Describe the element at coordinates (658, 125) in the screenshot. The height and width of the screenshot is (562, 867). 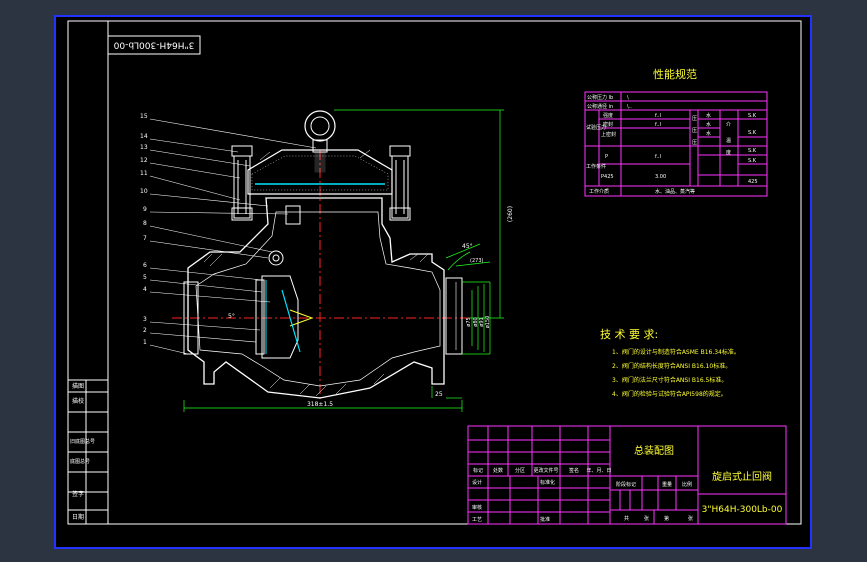
I see `perf-r3-val-1: f..l` at that location.